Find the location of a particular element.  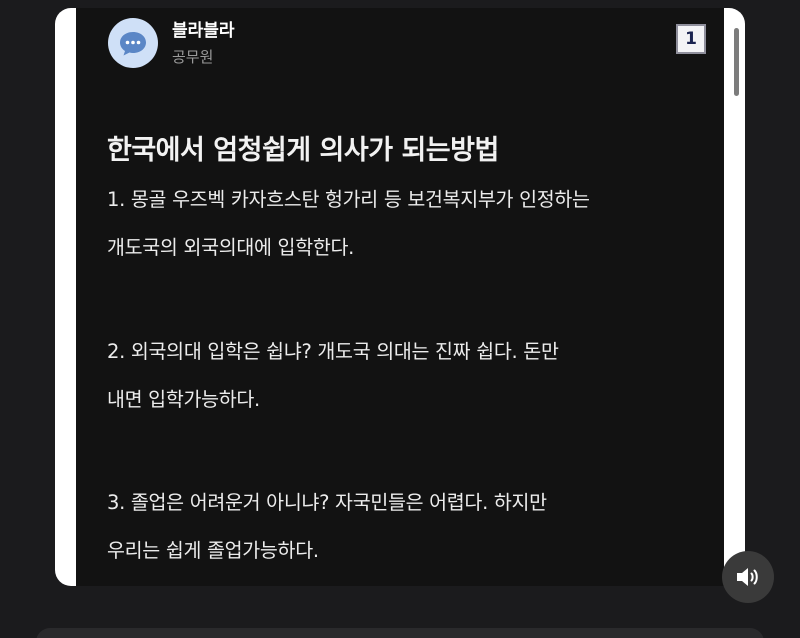

chat-bubble-icon is located at coordinates (133, 44).